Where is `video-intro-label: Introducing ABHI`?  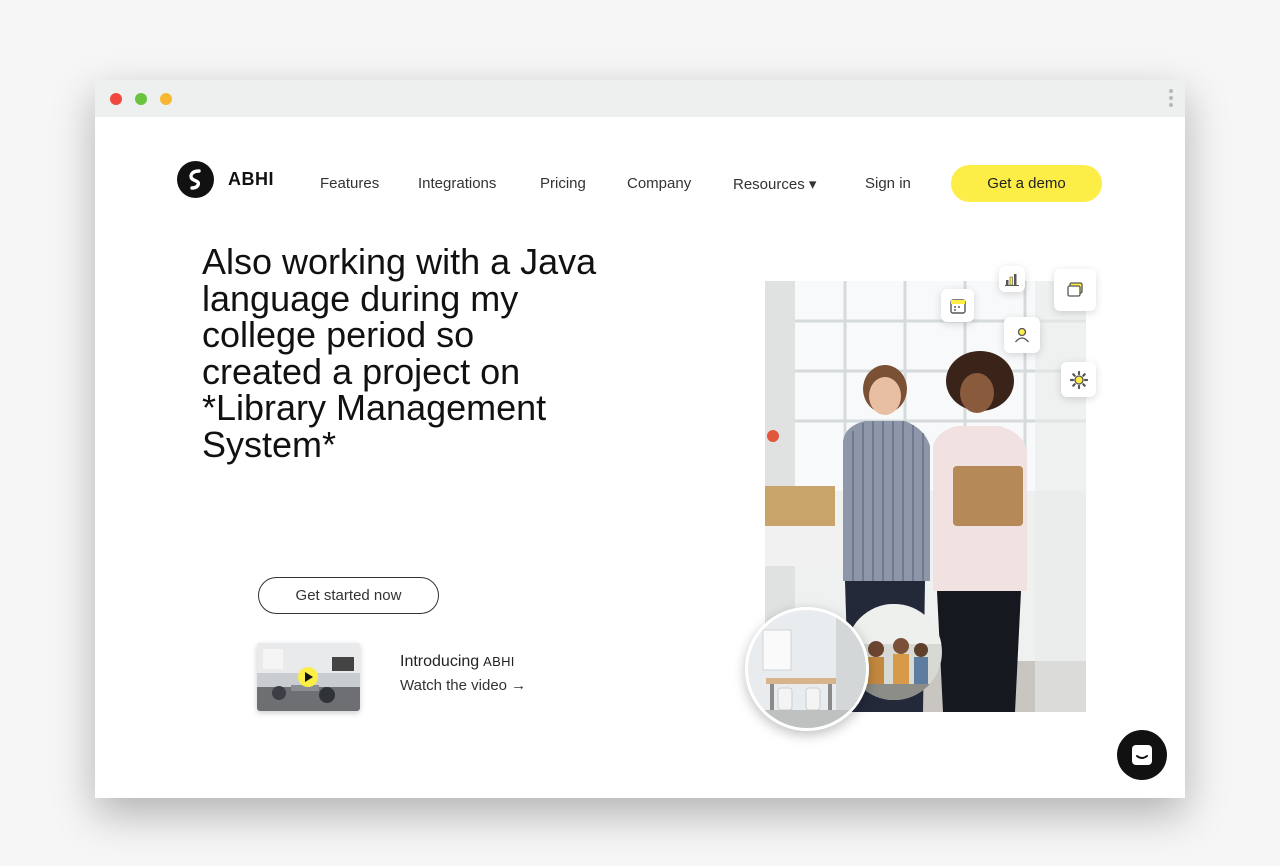 video-intro-label: Introducing ABHI is located at coordinates (457, 662).